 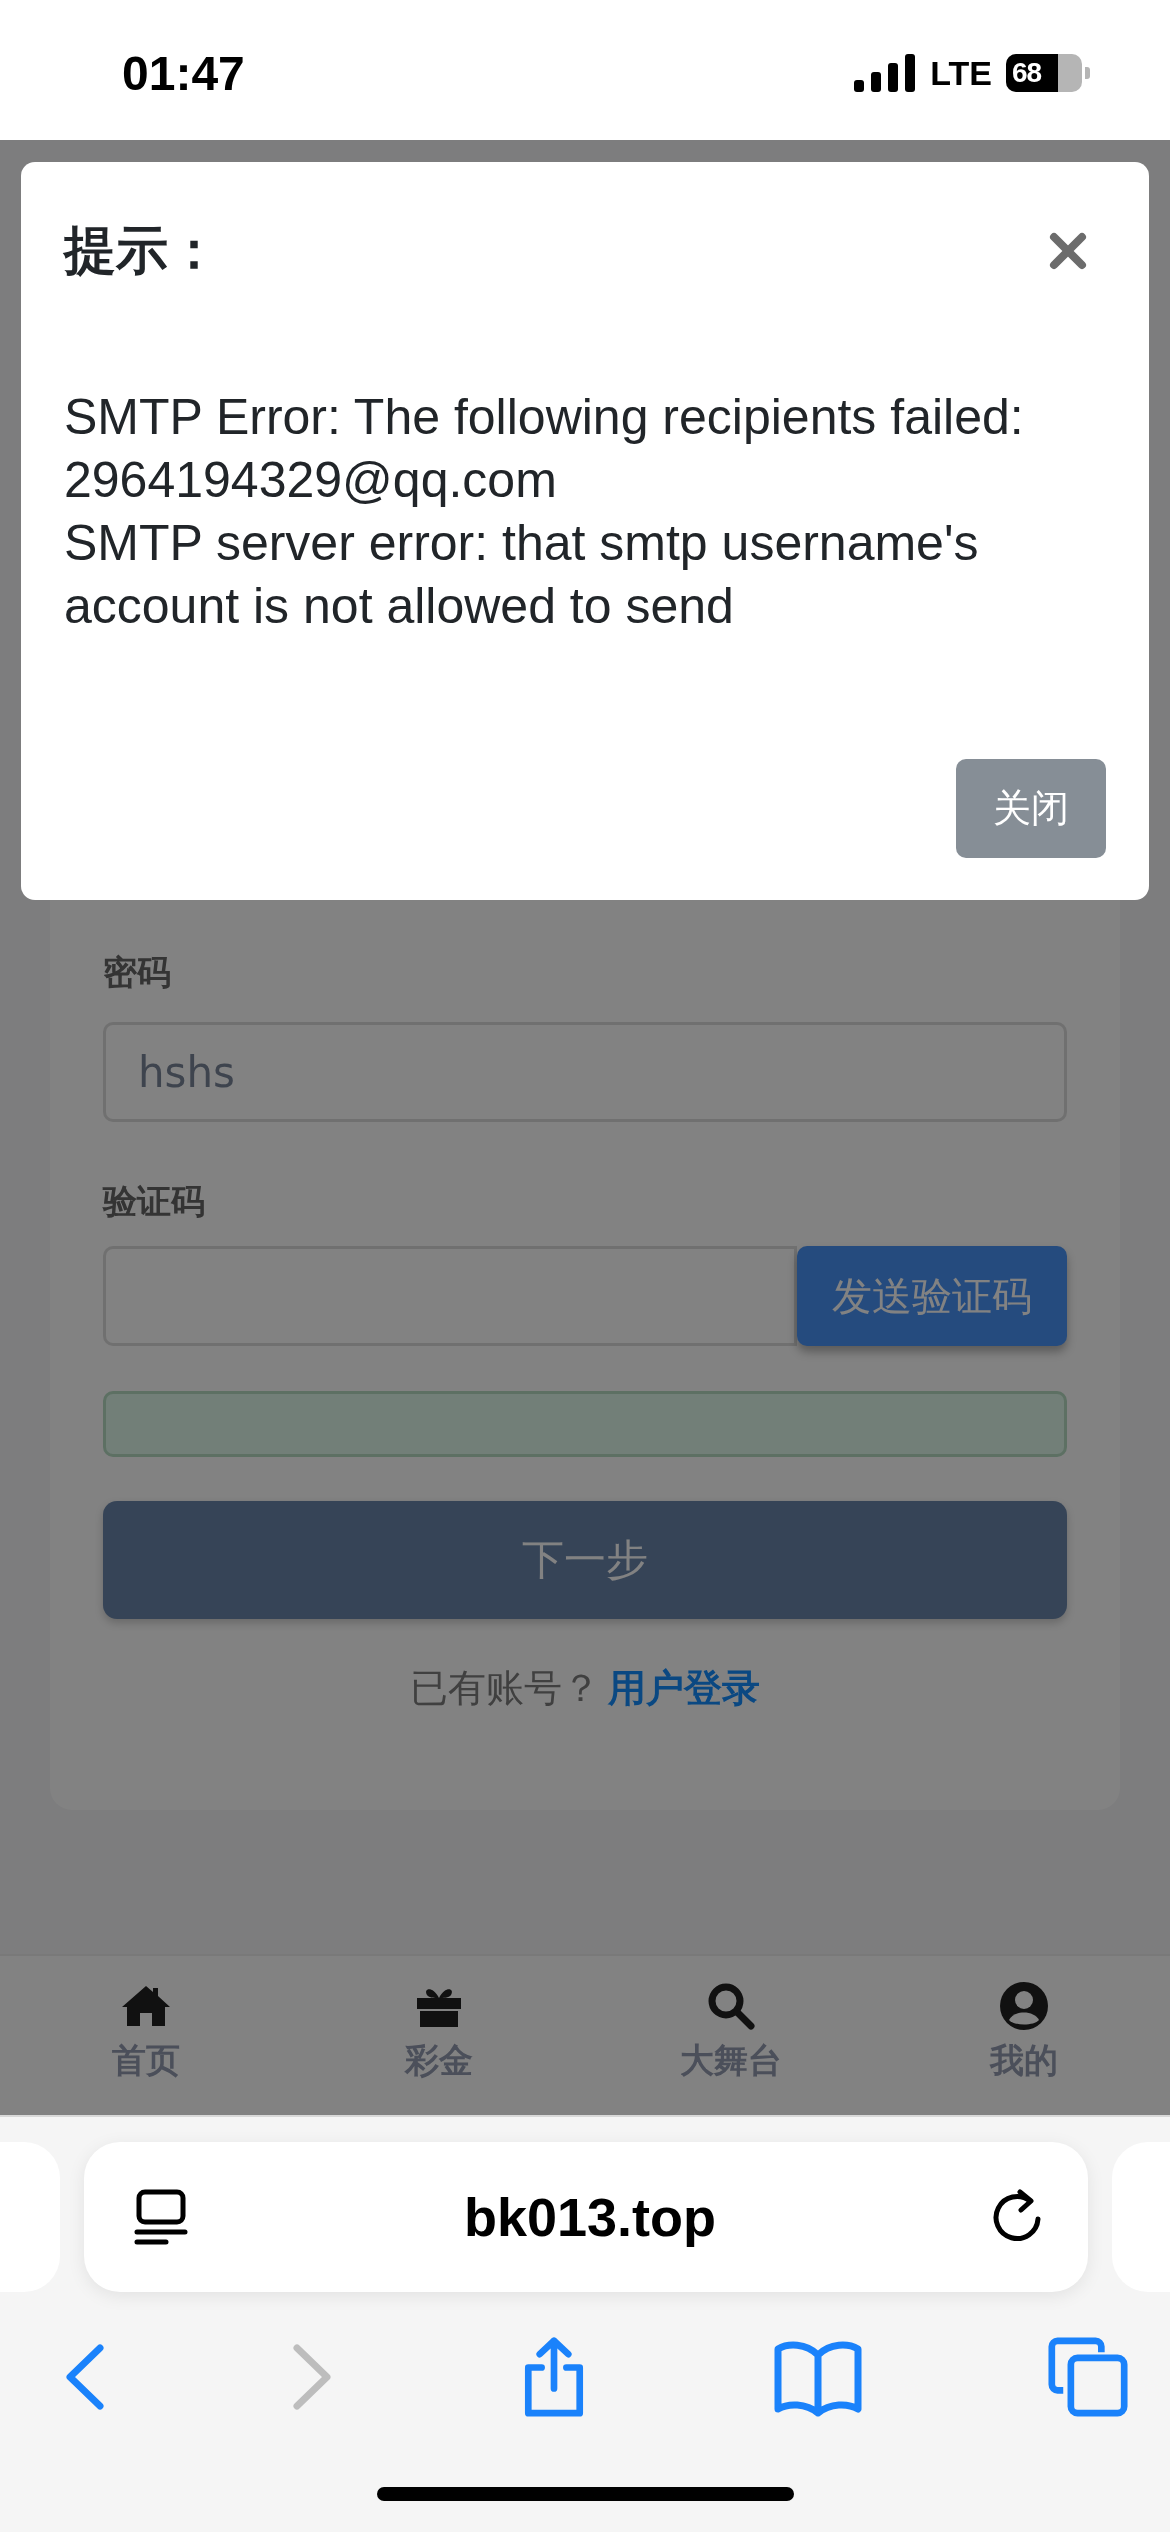 I want to click on field-label: 密码, so click(x=137, y=972).